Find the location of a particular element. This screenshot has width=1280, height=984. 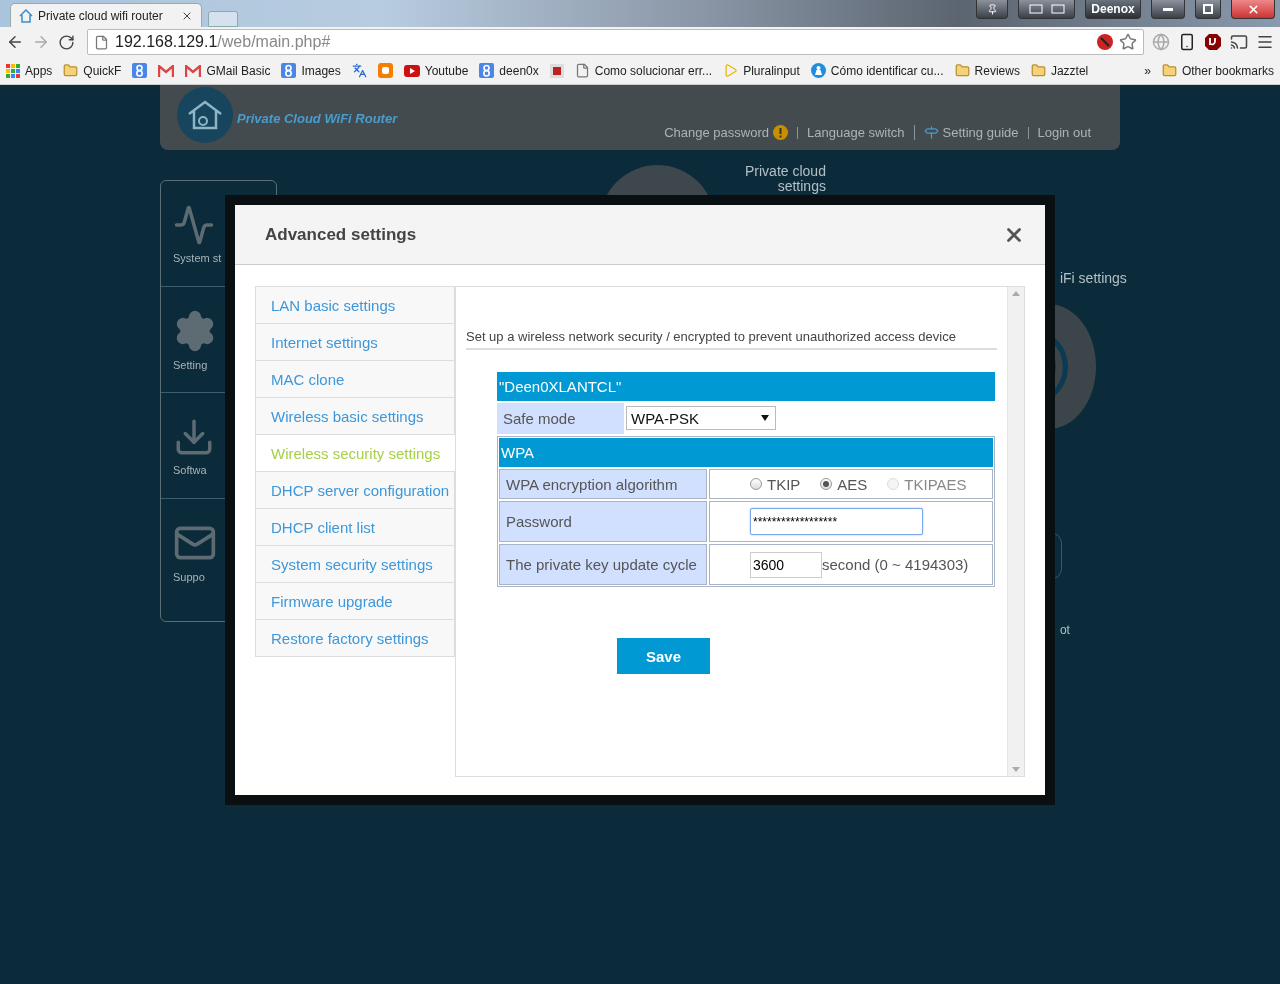

bookmark: Other bookmarks is located at coordinates (1217, 70).